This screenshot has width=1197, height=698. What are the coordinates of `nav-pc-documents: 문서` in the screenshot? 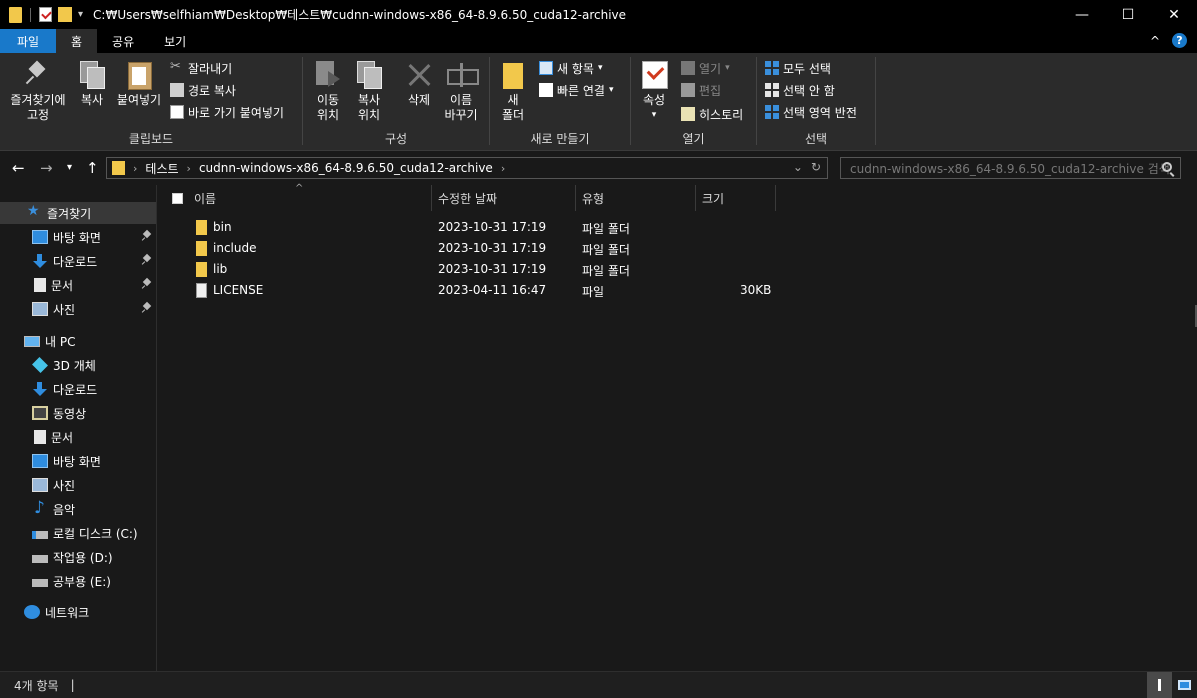 It's located at (78, 437).